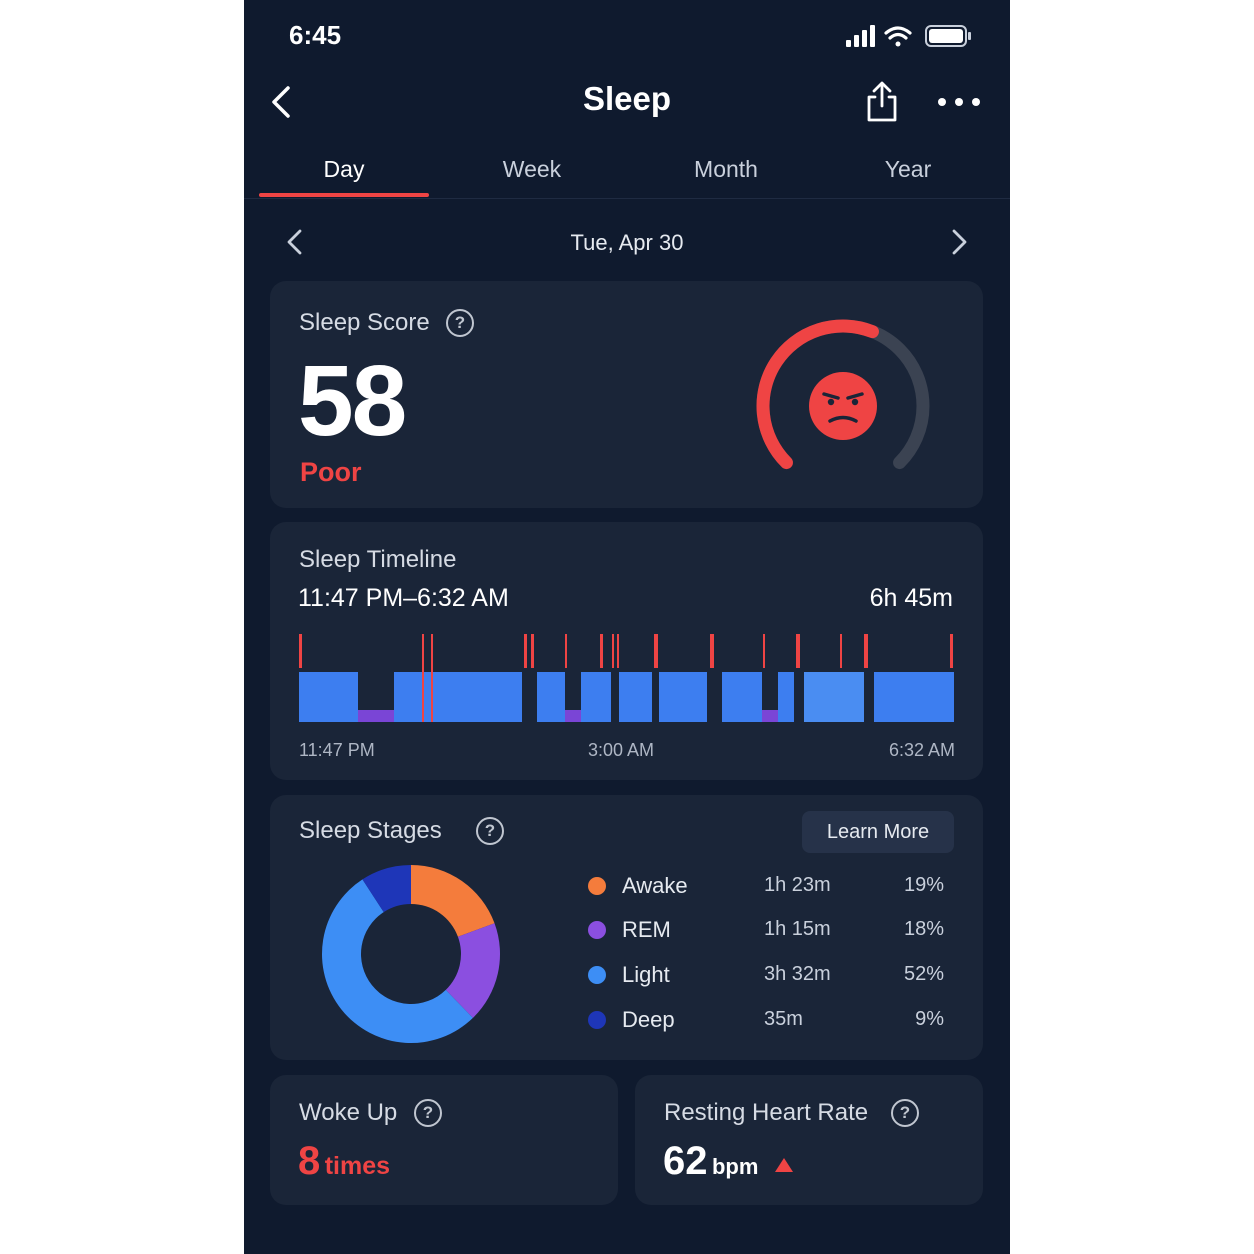 This screenshot has height=1254, width=1254. I want to click on score-gauge, so click(843, 394).